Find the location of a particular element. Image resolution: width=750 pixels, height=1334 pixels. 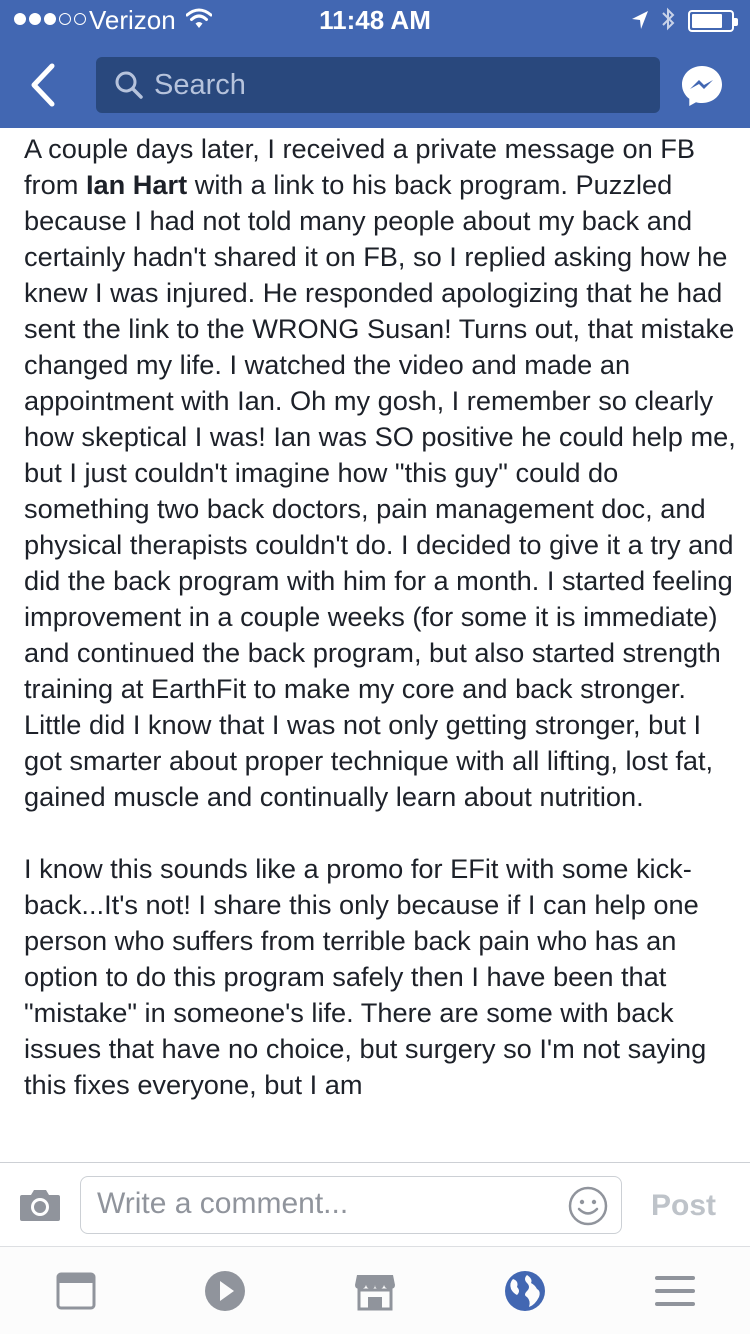

post-button: Post is located at coordinates (683, 1206).